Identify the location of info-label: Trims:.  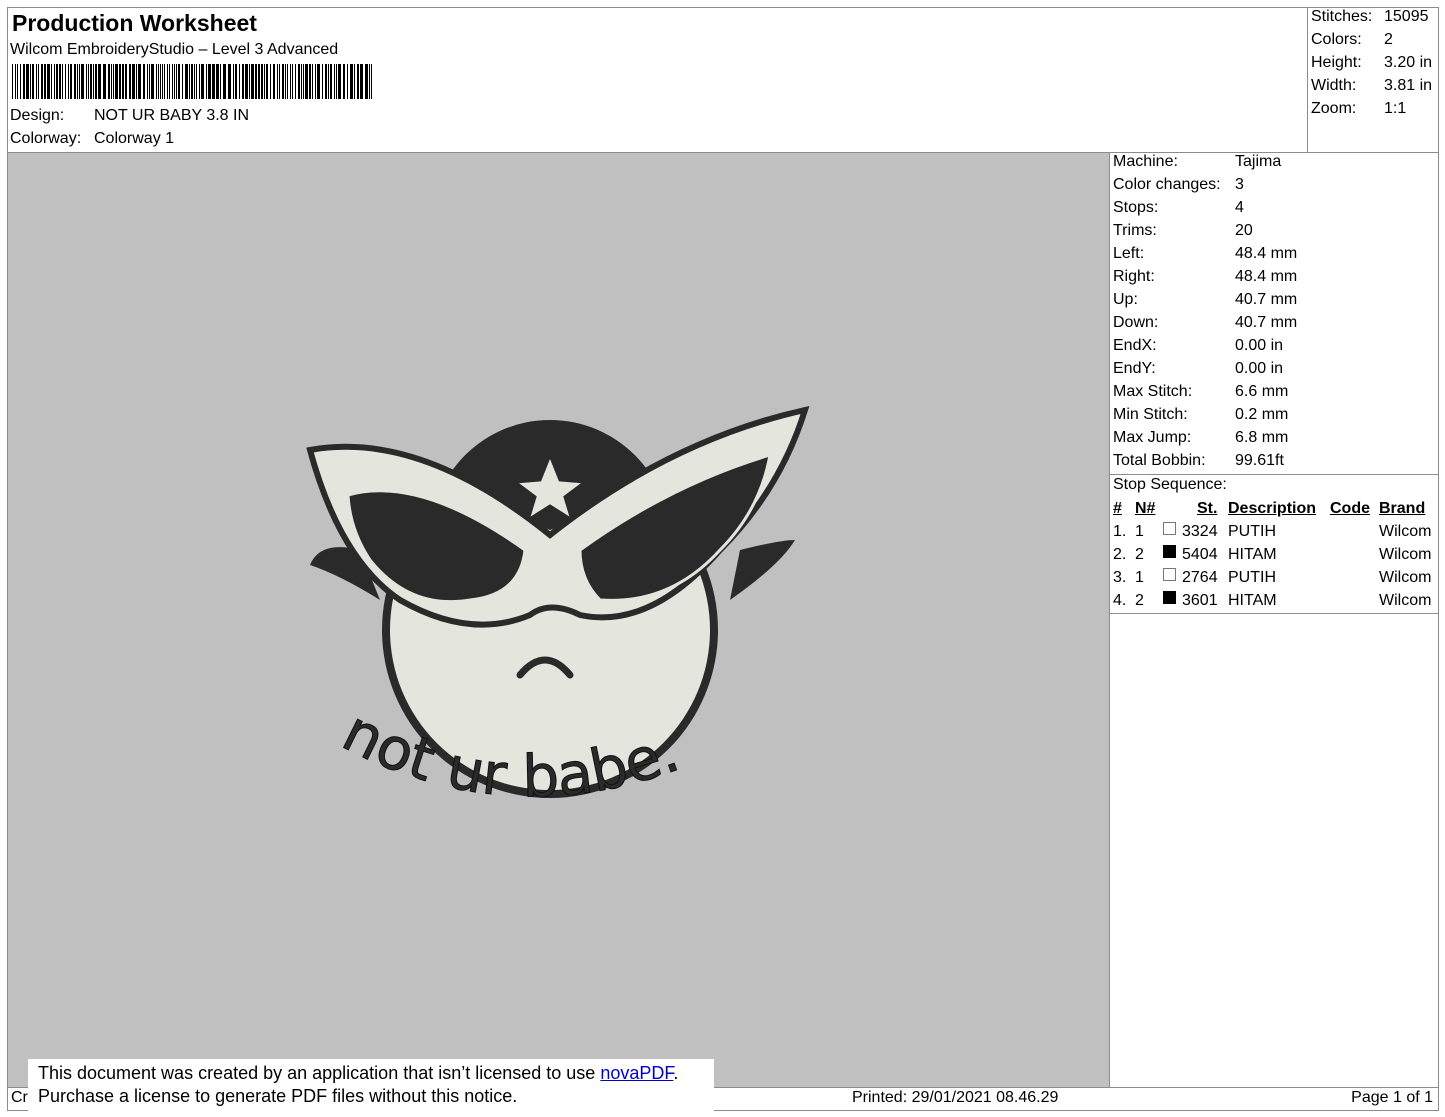
(1135, 230).